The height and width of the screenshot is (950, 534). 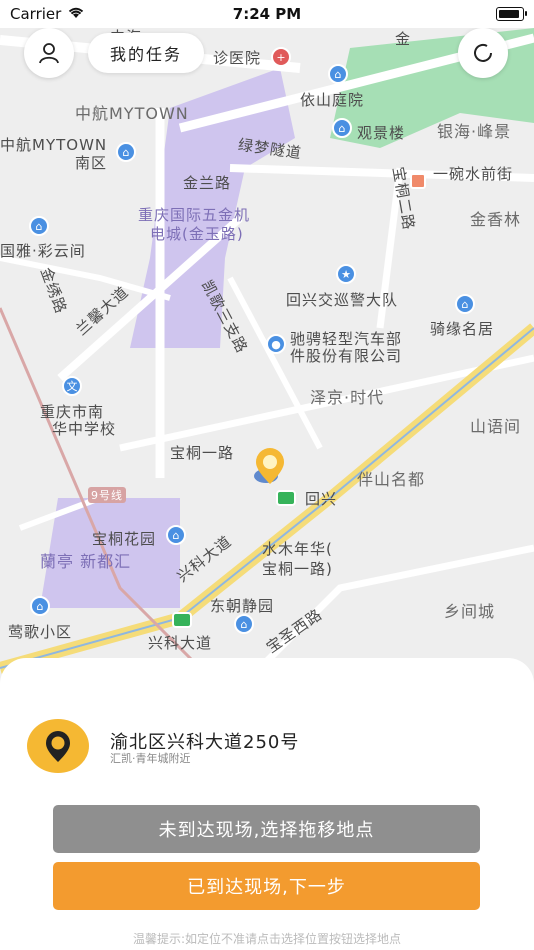 What do you see at coordinates (281, 57) in the screenshot?
I see `hospital-icon: +` at bounding box center [281, 57].